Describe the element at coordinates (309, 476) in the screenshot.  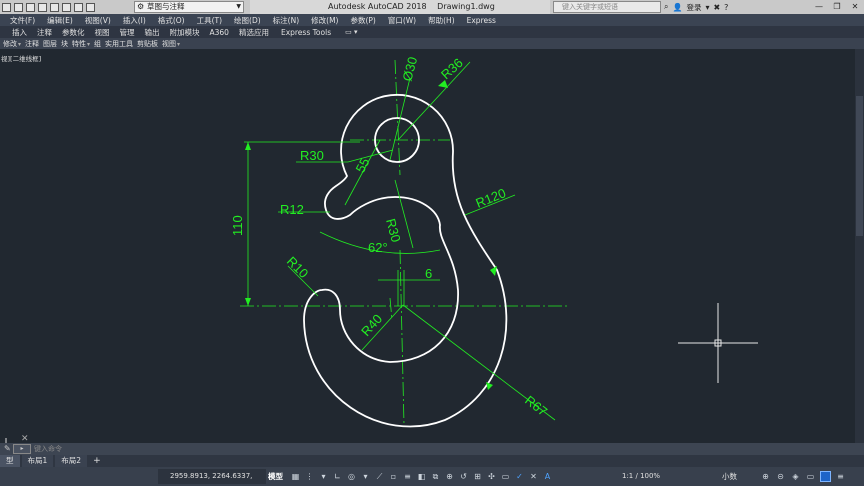
I see `snap-icon: ⋮` at that location.